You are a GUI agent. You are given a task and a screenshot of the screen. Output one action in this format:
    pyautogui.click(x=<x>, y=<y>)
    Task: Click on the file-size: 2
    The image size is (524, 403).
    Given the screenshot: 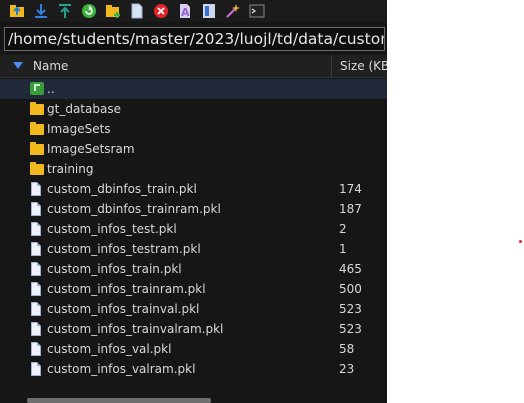 What is the action you would take?
    pyautogui.click(x=343, y=229)
    